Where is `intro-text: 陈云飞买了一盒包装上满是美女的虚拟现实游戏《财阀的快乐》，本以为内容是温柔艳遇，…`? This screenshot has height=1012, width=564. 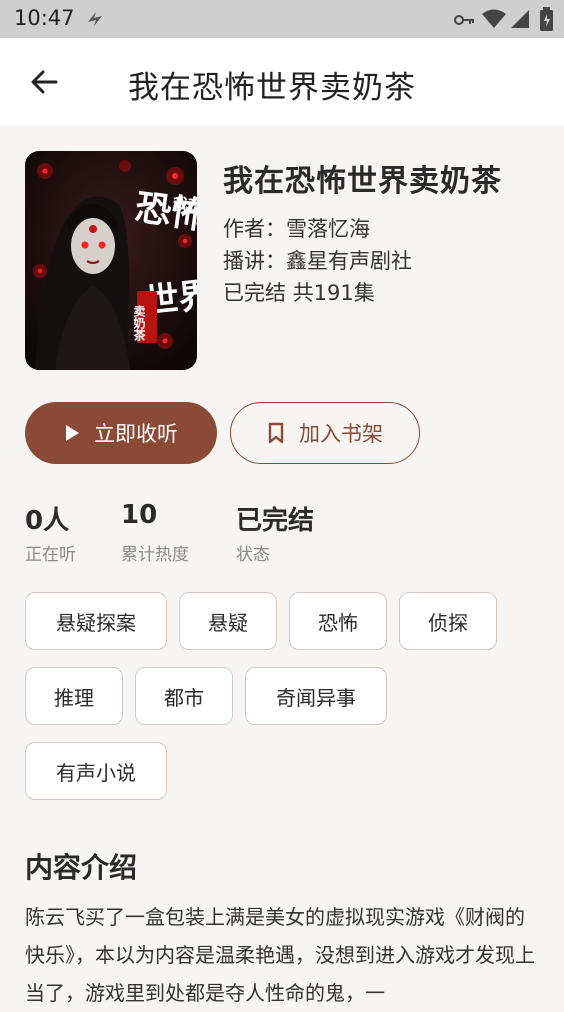 intro-text: 陈云飞买了一盒包装上满是美女的虚拟现实游戏《财阀的快乐》，本以为内容是温柔艳遇，… is located at coordinates (280, 955).